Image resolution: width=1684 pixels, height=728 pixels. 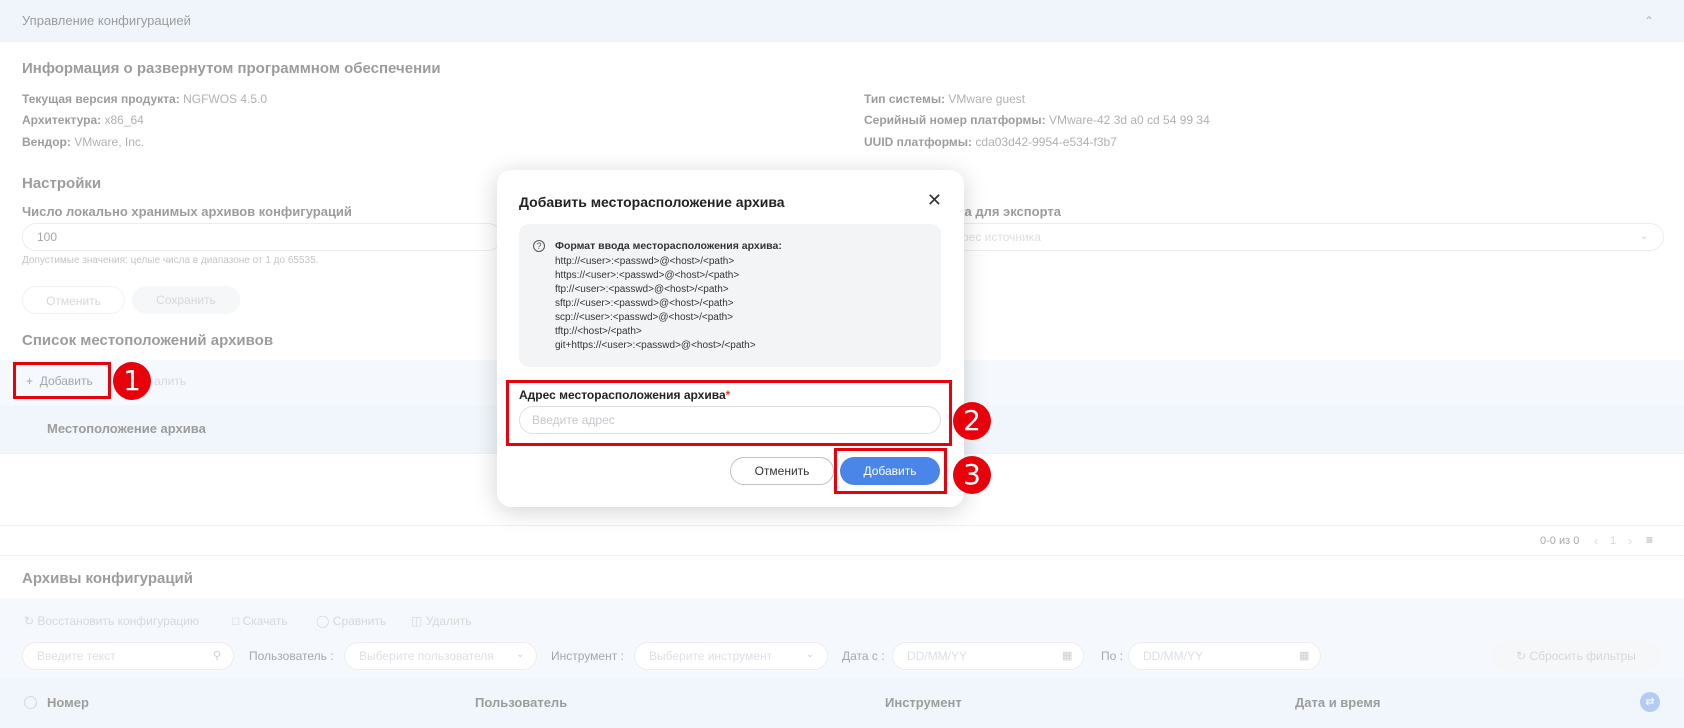 What do you see at coordinates (645, 261) in the screenshot?
I see `format-line: http://<user>:<passwd>@<host>/<path>` at bounding box center [645, 261].